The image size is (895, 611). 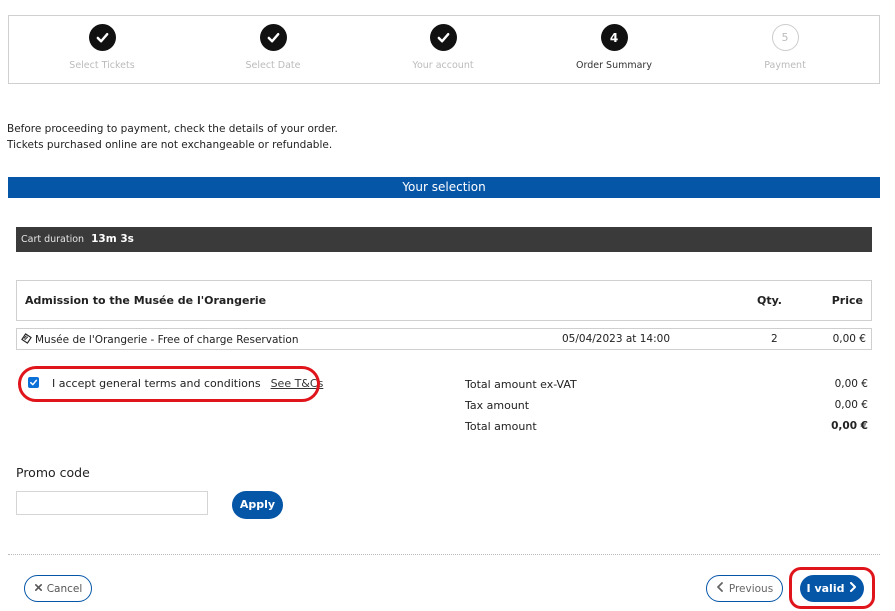 I want to click on promo-code-input, so click(x=112, y=503).